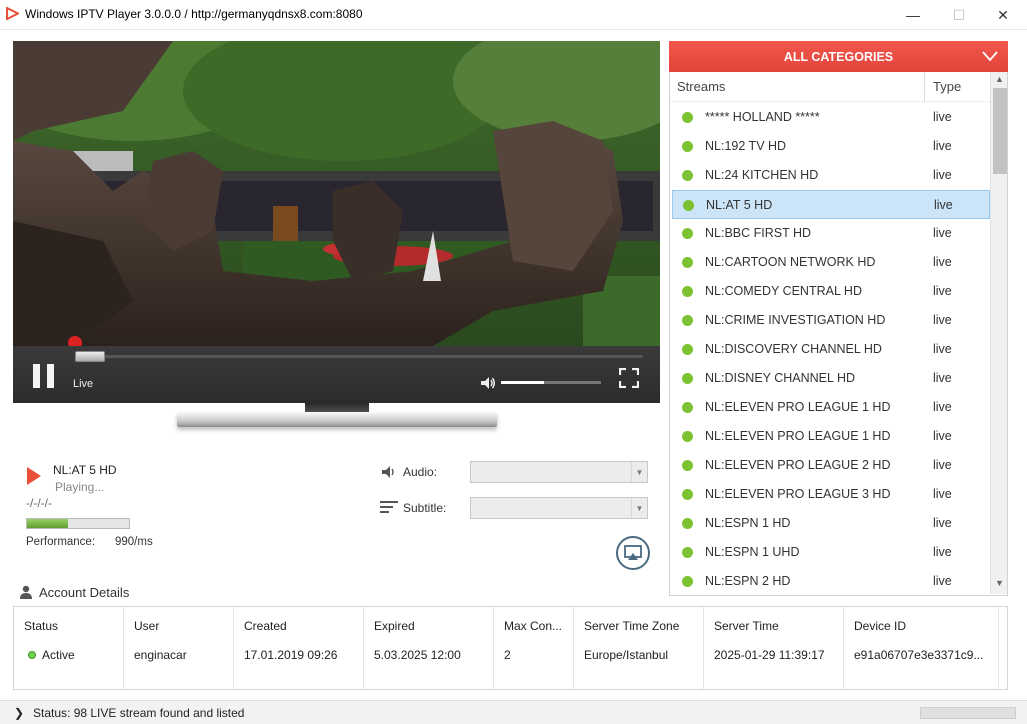 The width and height of the screenshot is (1027, 724). I want to click on column-header-streams: Streams, so click(701, 86).